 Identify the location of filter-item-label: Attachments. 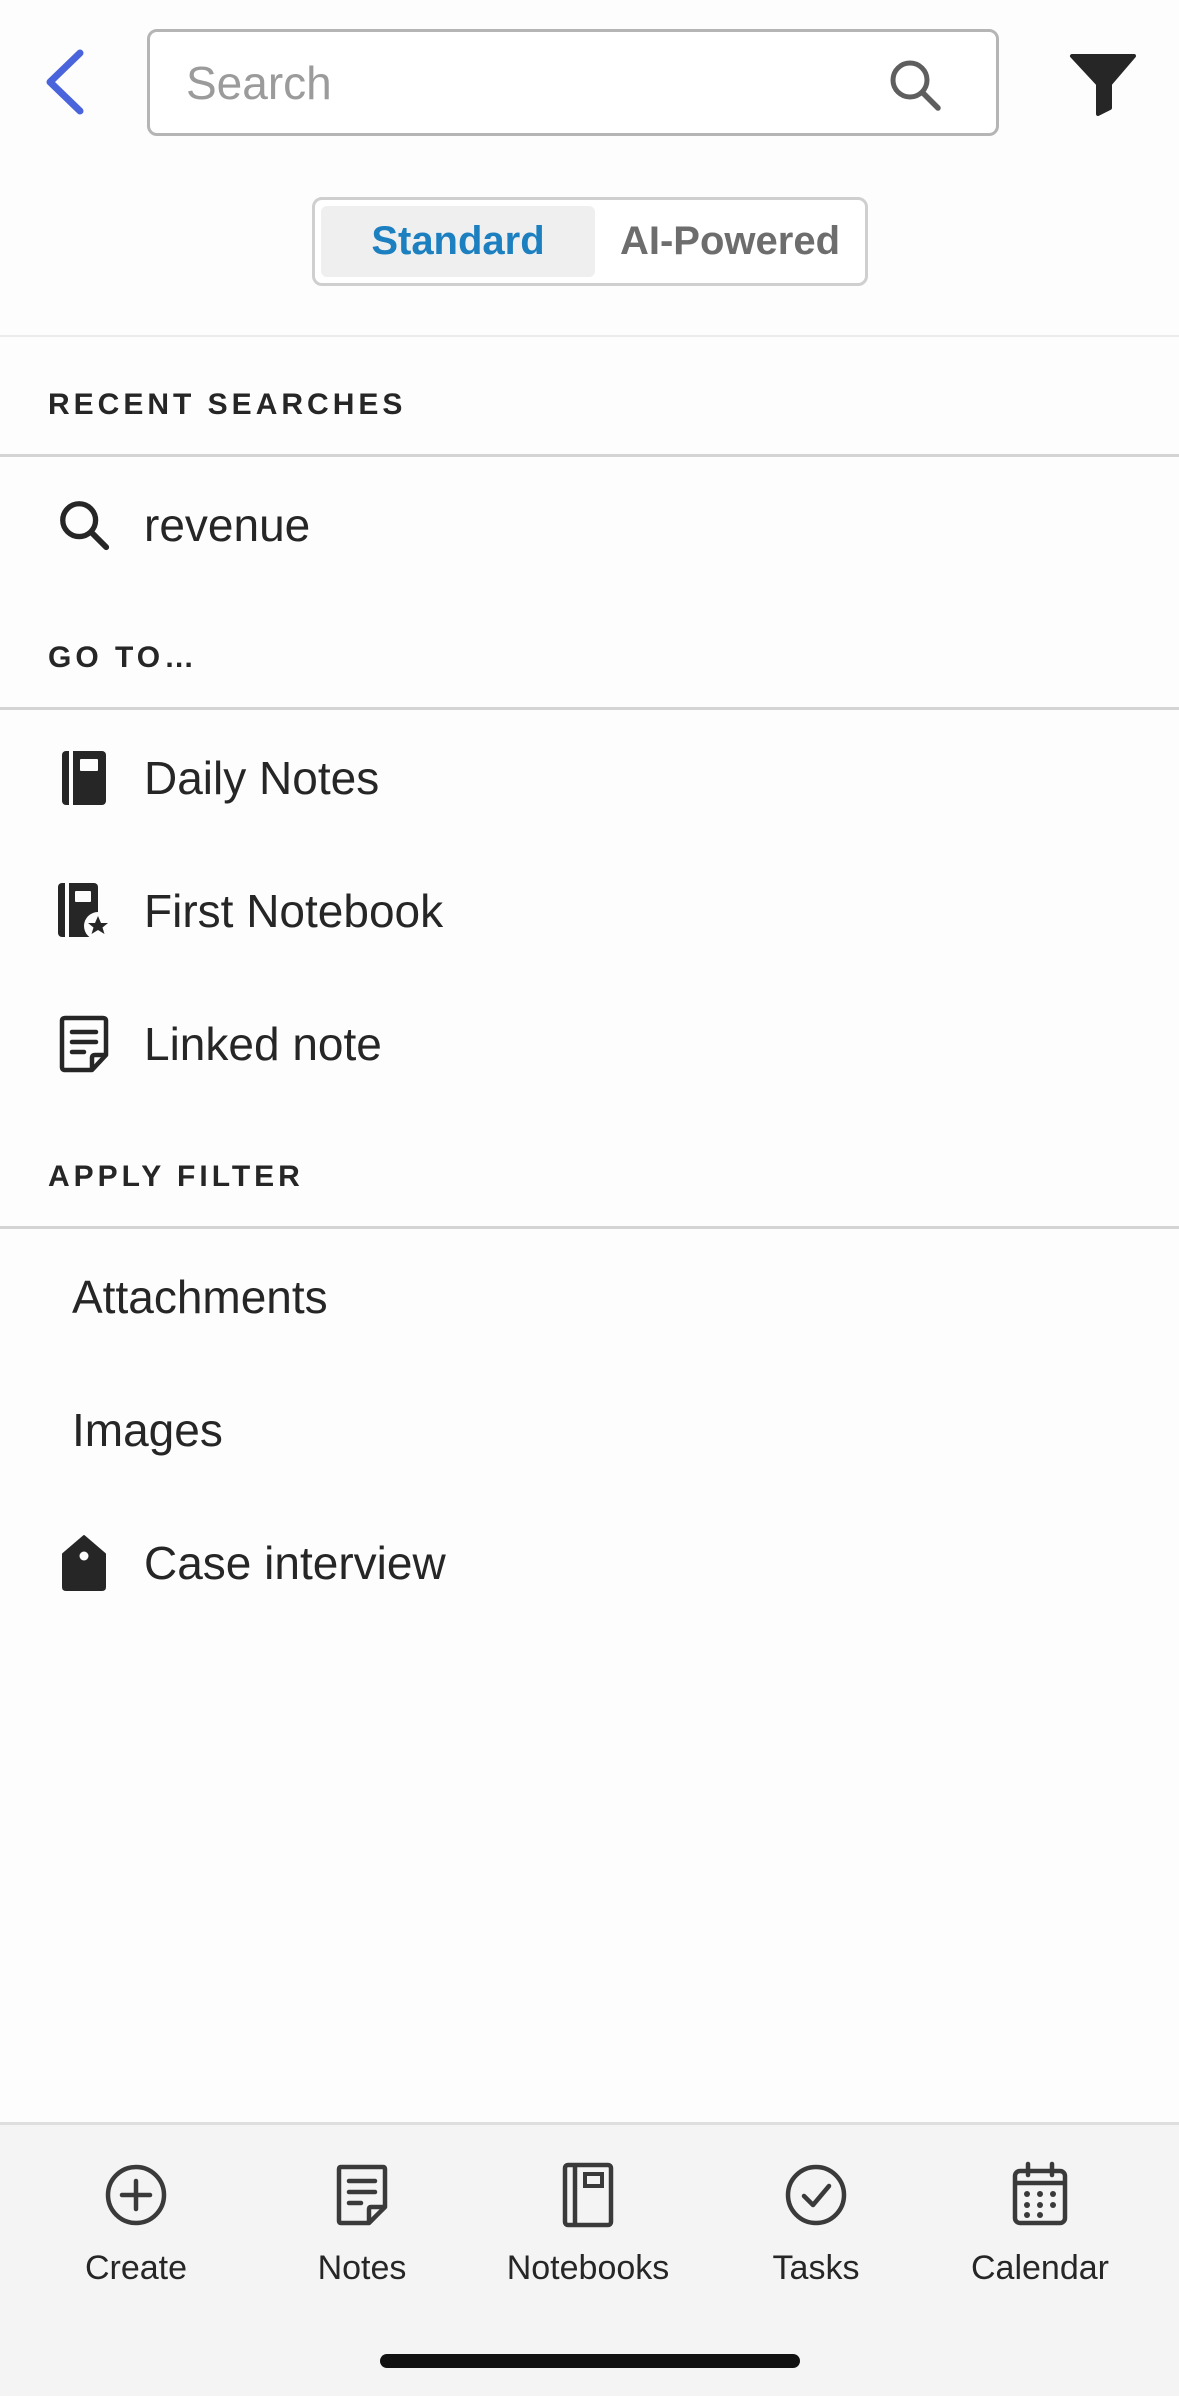
(200, 1297).